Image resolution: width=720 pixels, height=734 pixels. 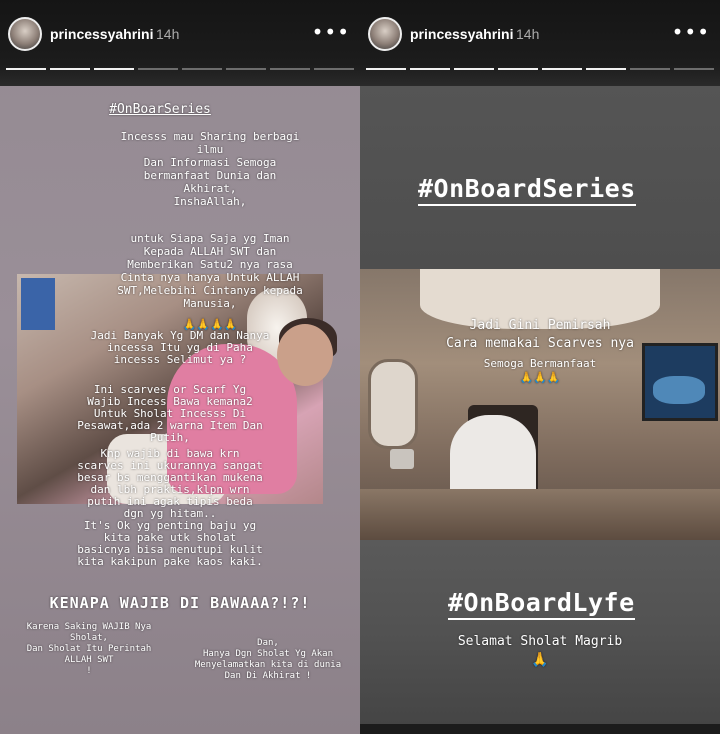 What do you see at coordinates (402, 459) in the screenshot?
I see `cabin-lamp` at bounding box center [402, 459].